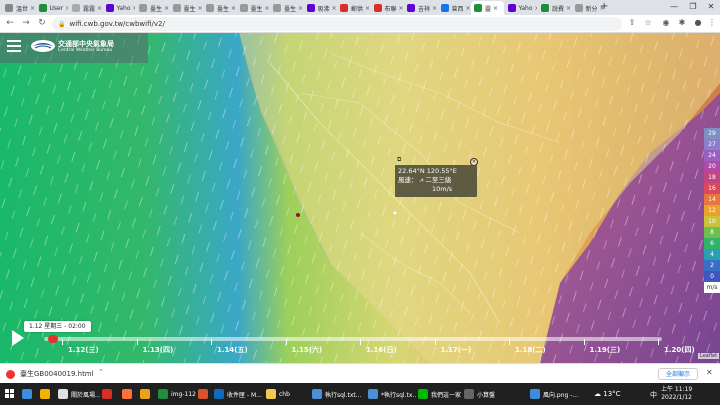 Image resolution: width=720 pixels, height=405 pixels. Describe the element at coordinates (679, 350) in the screenshot. I see `timeline-day-label: 1.20(四)` at that location.